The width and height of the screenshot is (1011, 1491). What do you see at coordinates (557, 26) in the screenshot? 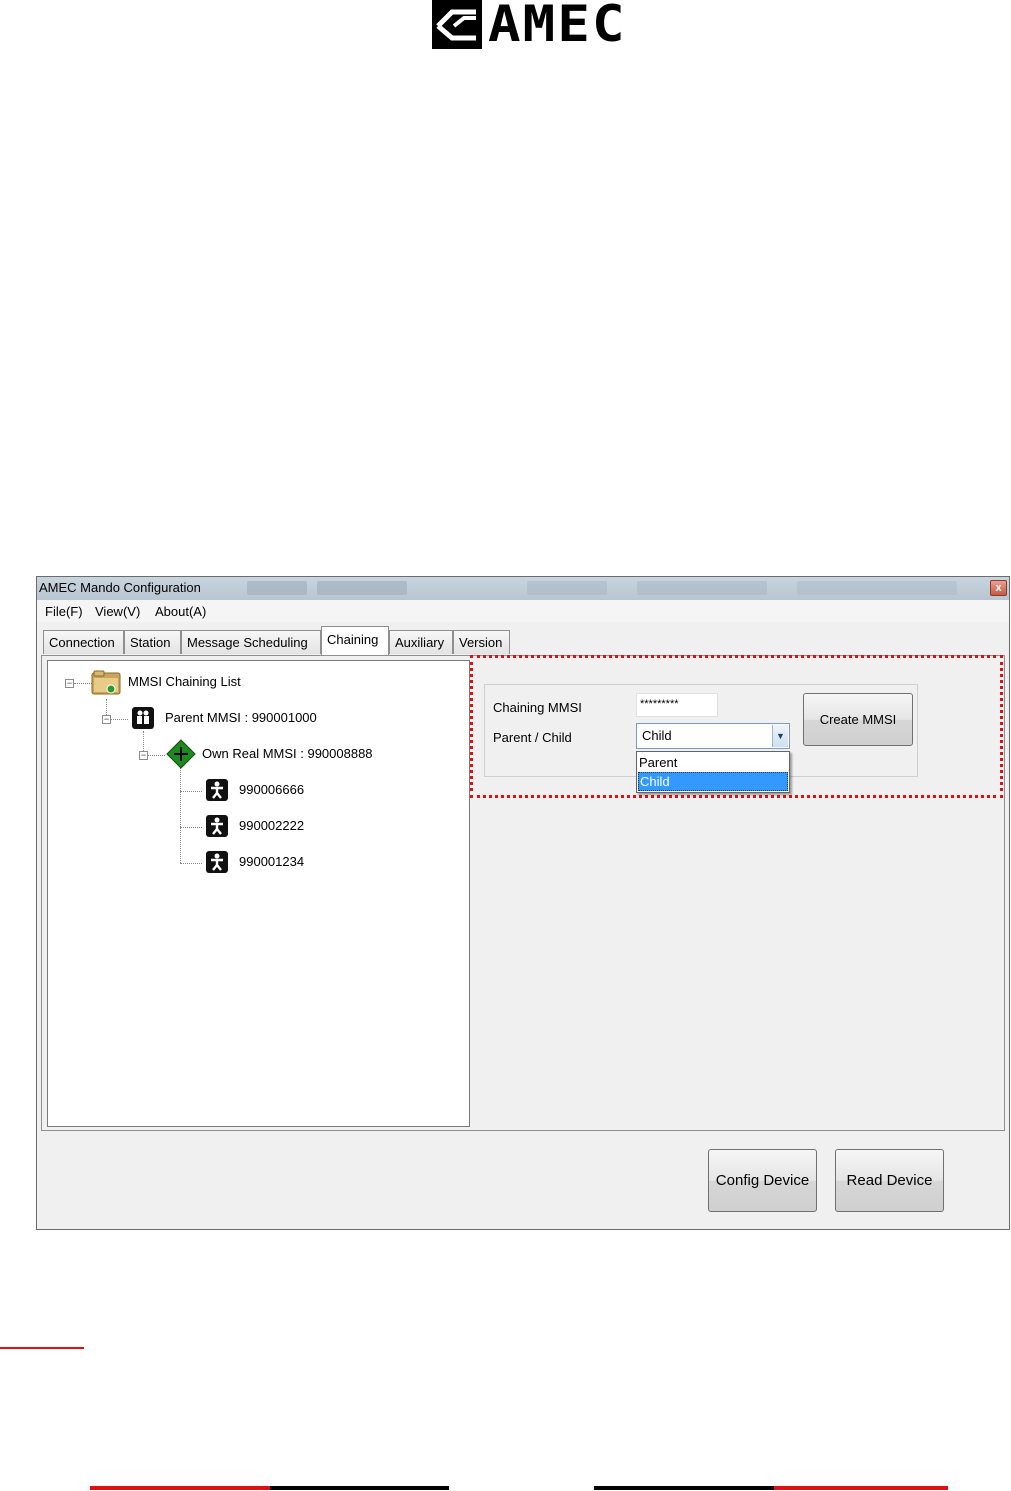
I see `amec-logo-text: AMEC` at bounding box center [557, 26].